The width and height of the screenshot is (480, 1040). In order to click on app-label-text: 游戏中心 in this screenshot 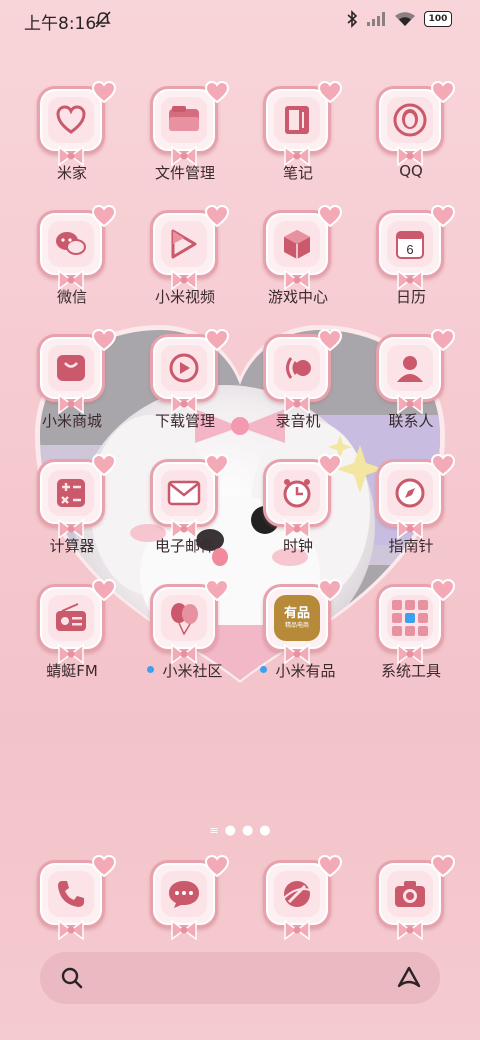, I will do `click(297, 297)`.